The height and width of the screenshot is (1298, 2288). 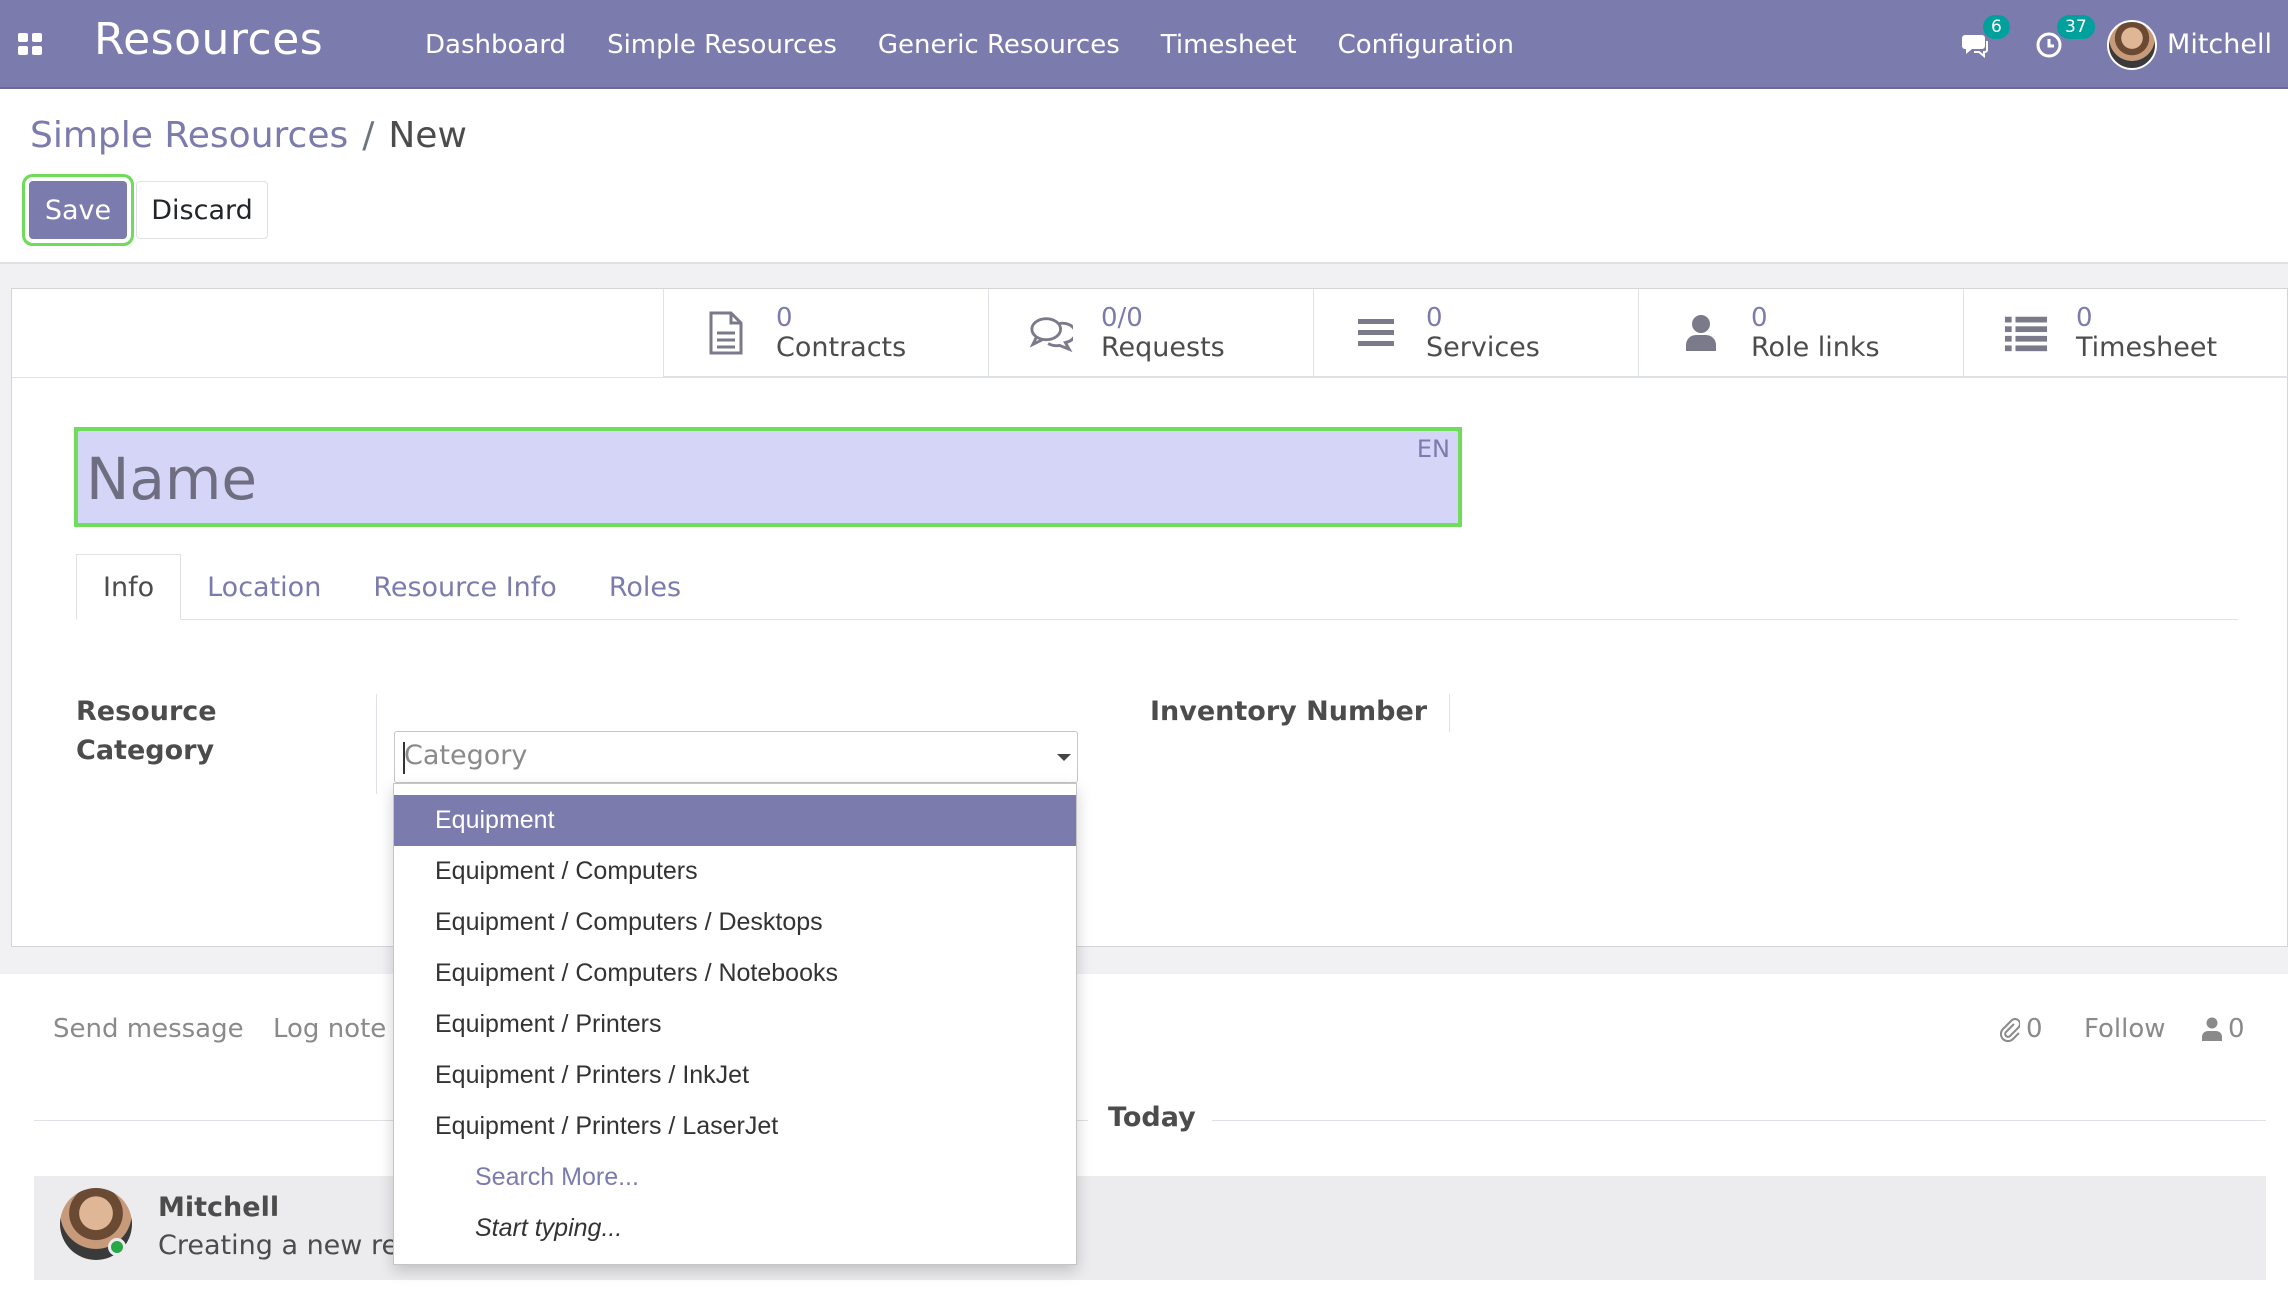 What do you see at coordinates (735, 820) in the screenshot?
I see `dropdown-option: Equipment` at bounding box center [735, 820].